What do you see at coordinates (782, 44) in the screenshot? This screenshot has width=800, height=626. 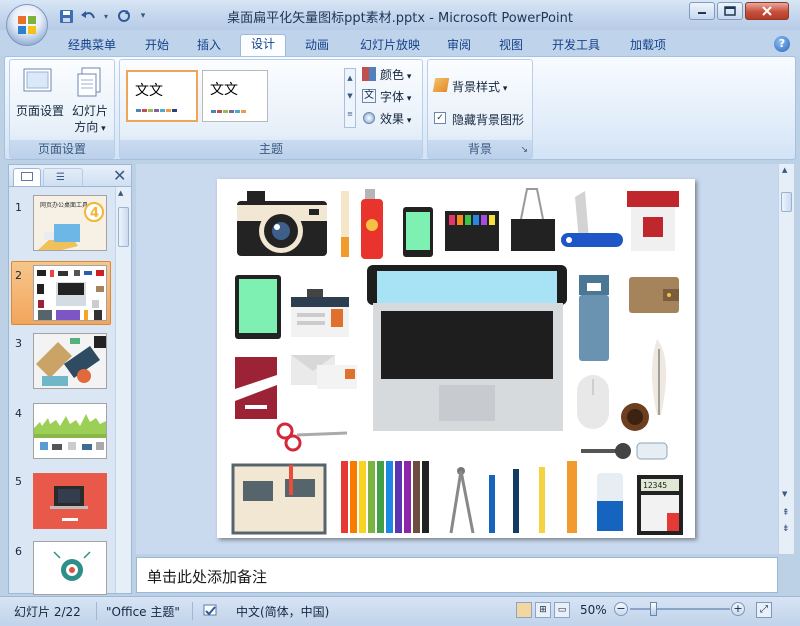 I see `help-icon: ?` at bounding box center [782, 44].